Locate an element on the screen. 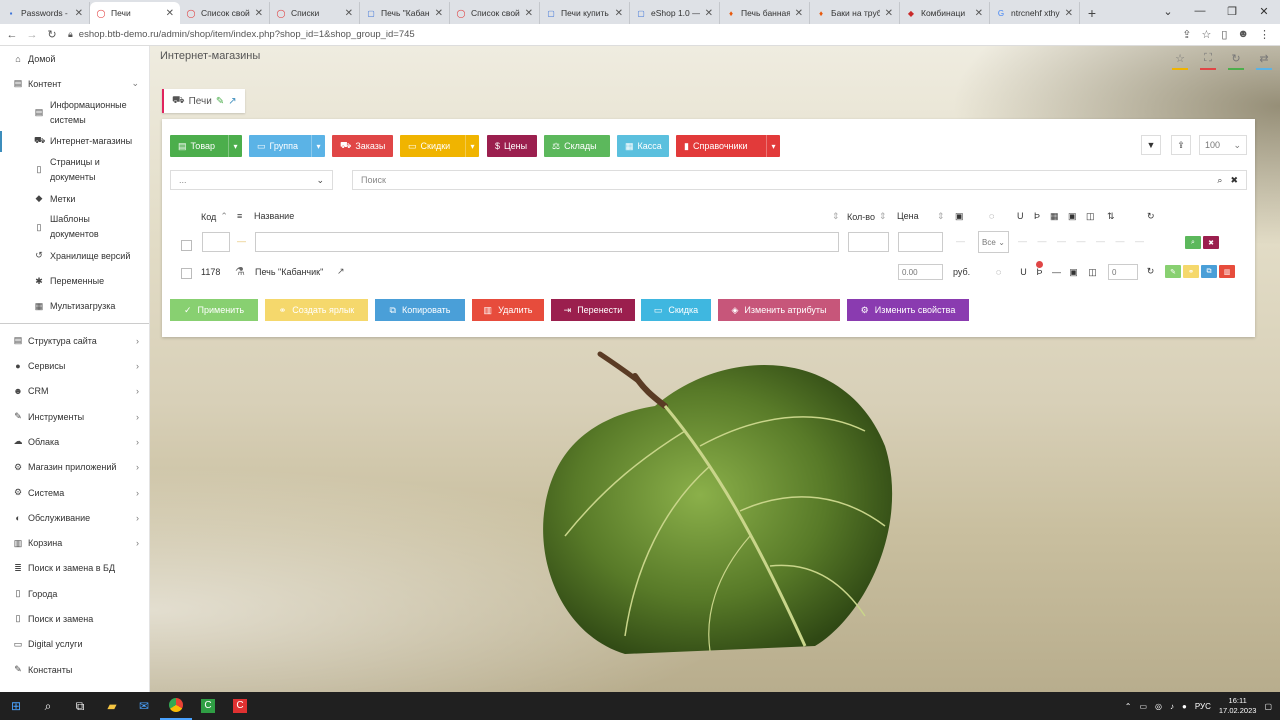 This screenshot has width=1280, height=720. sidebar-item: ● Сервисы › is located at coordinates (74, 365).